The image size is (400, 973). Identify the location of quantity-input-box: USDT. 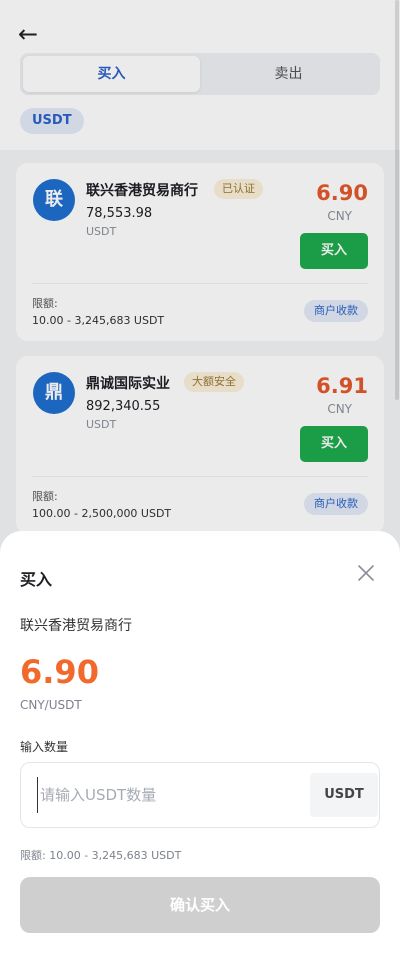
(200, 795).